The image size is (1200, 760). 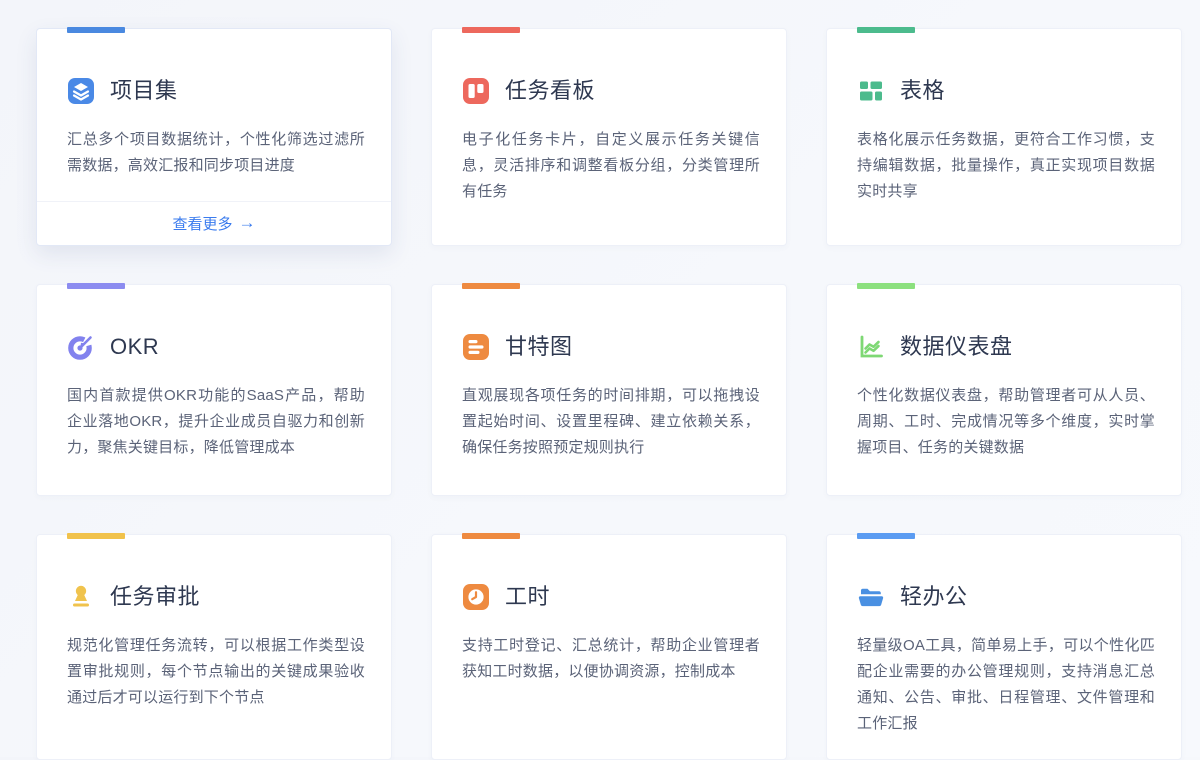 I want to click on card-title: 数据仪表盘, so click(x=956, y=346).